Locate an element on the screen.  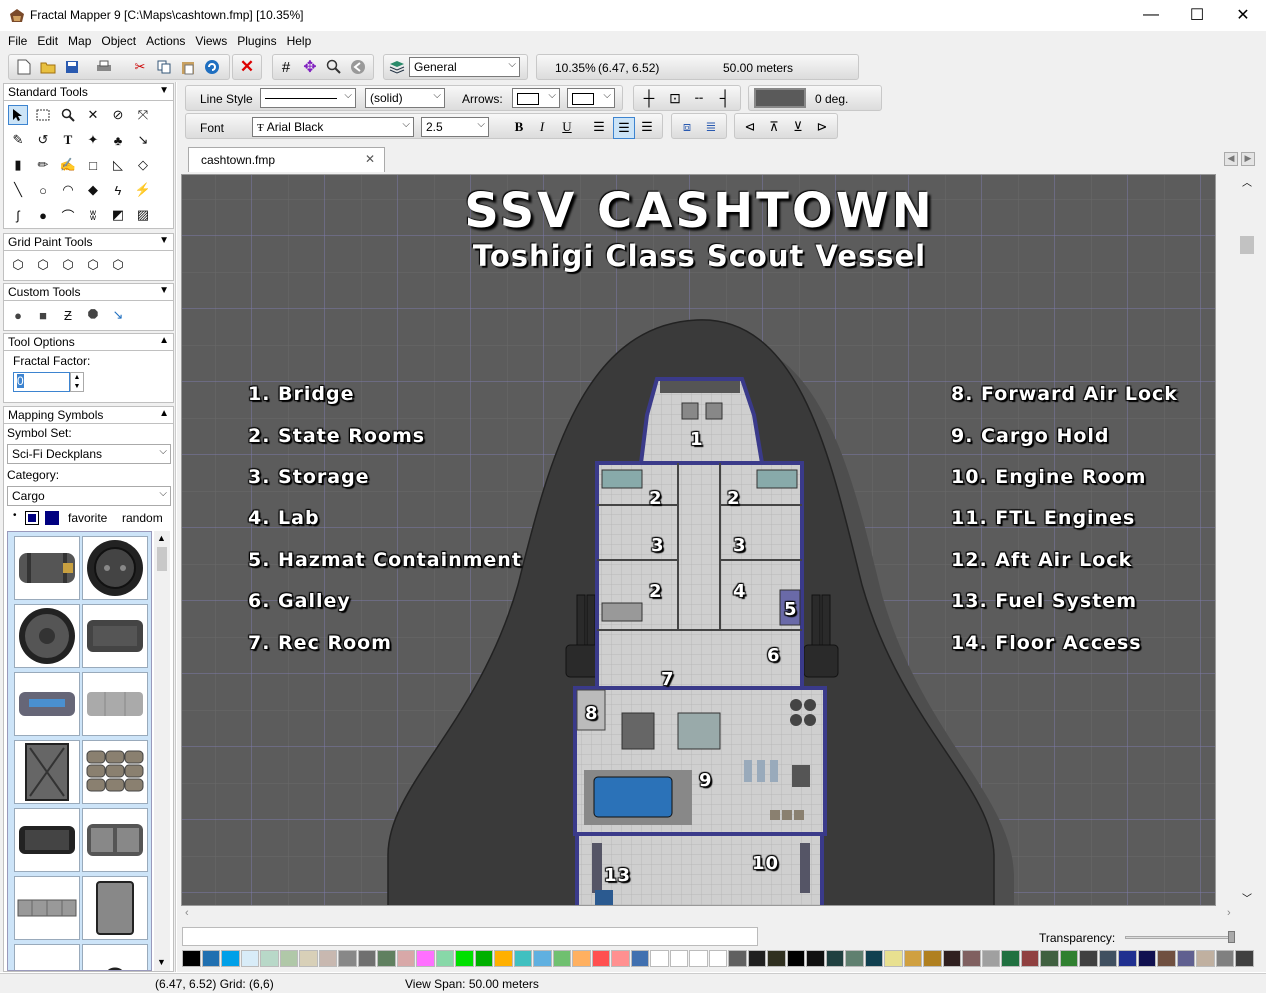
color-swatch-fill is located at coordinates (52, 518).